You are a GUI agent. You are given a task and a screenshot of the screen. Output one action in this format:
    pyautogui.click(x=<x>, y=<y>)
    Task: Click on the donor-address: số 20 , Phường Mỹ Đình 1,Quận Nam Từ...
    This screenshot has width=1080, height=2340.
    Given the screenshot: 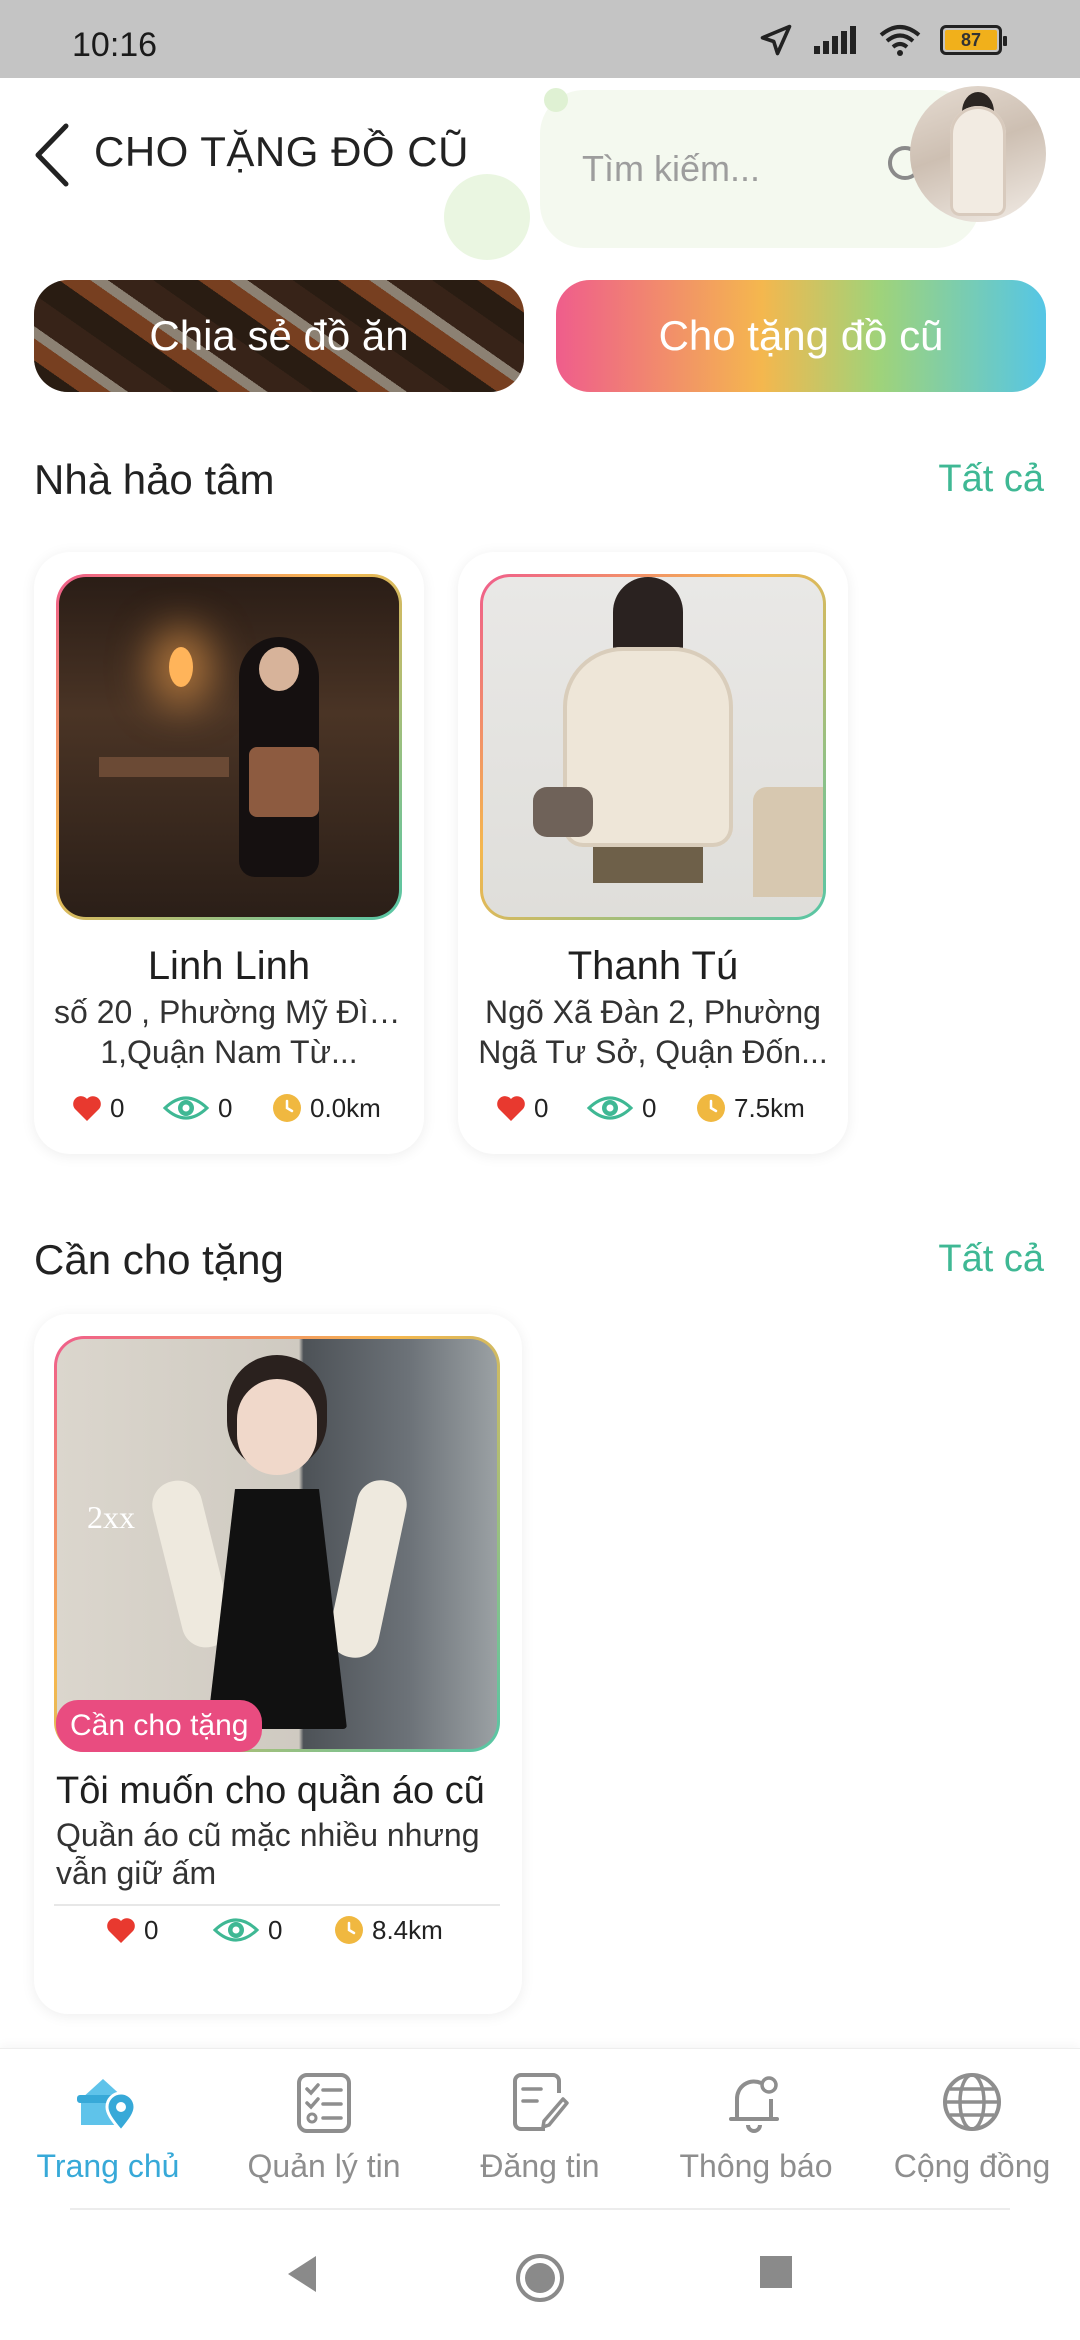 What is the action you would take?
    pyautogui.click(x=229, y=1032)
    